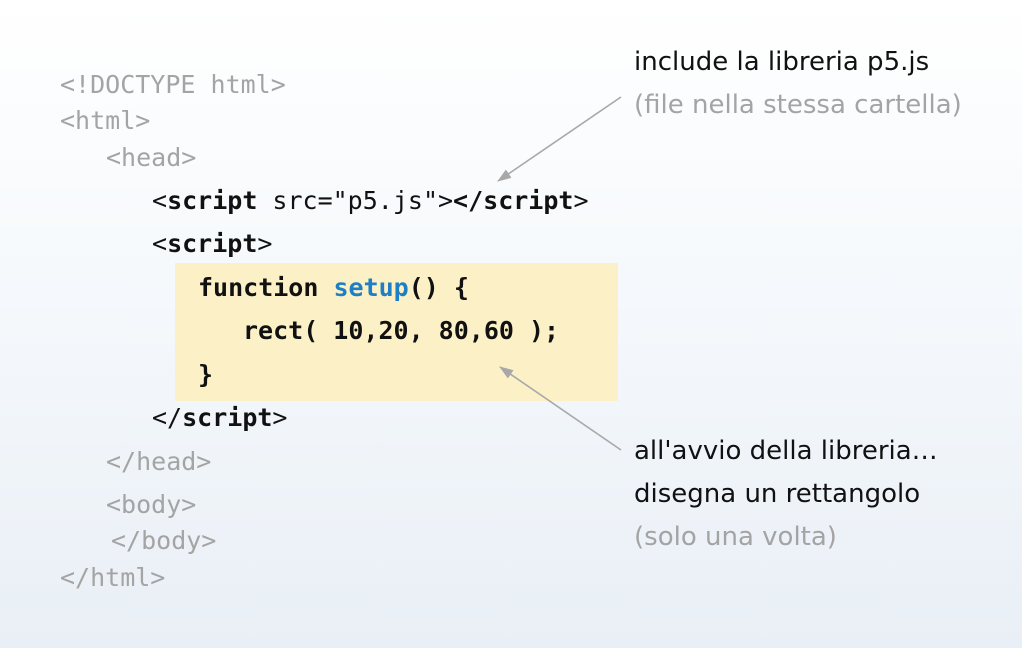 This screenshot has width=1022, height=648. Describe the element at coordinates (559, 139) in the screenshot. I see `arrow-to-script-src` at that location.